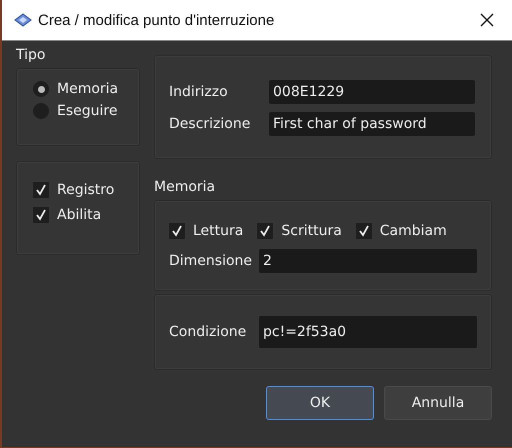 The width and height of the screenshot is (512, 448). I want to click on window-title: Crea / modifica punto d'interruzione, so click(157, 20).